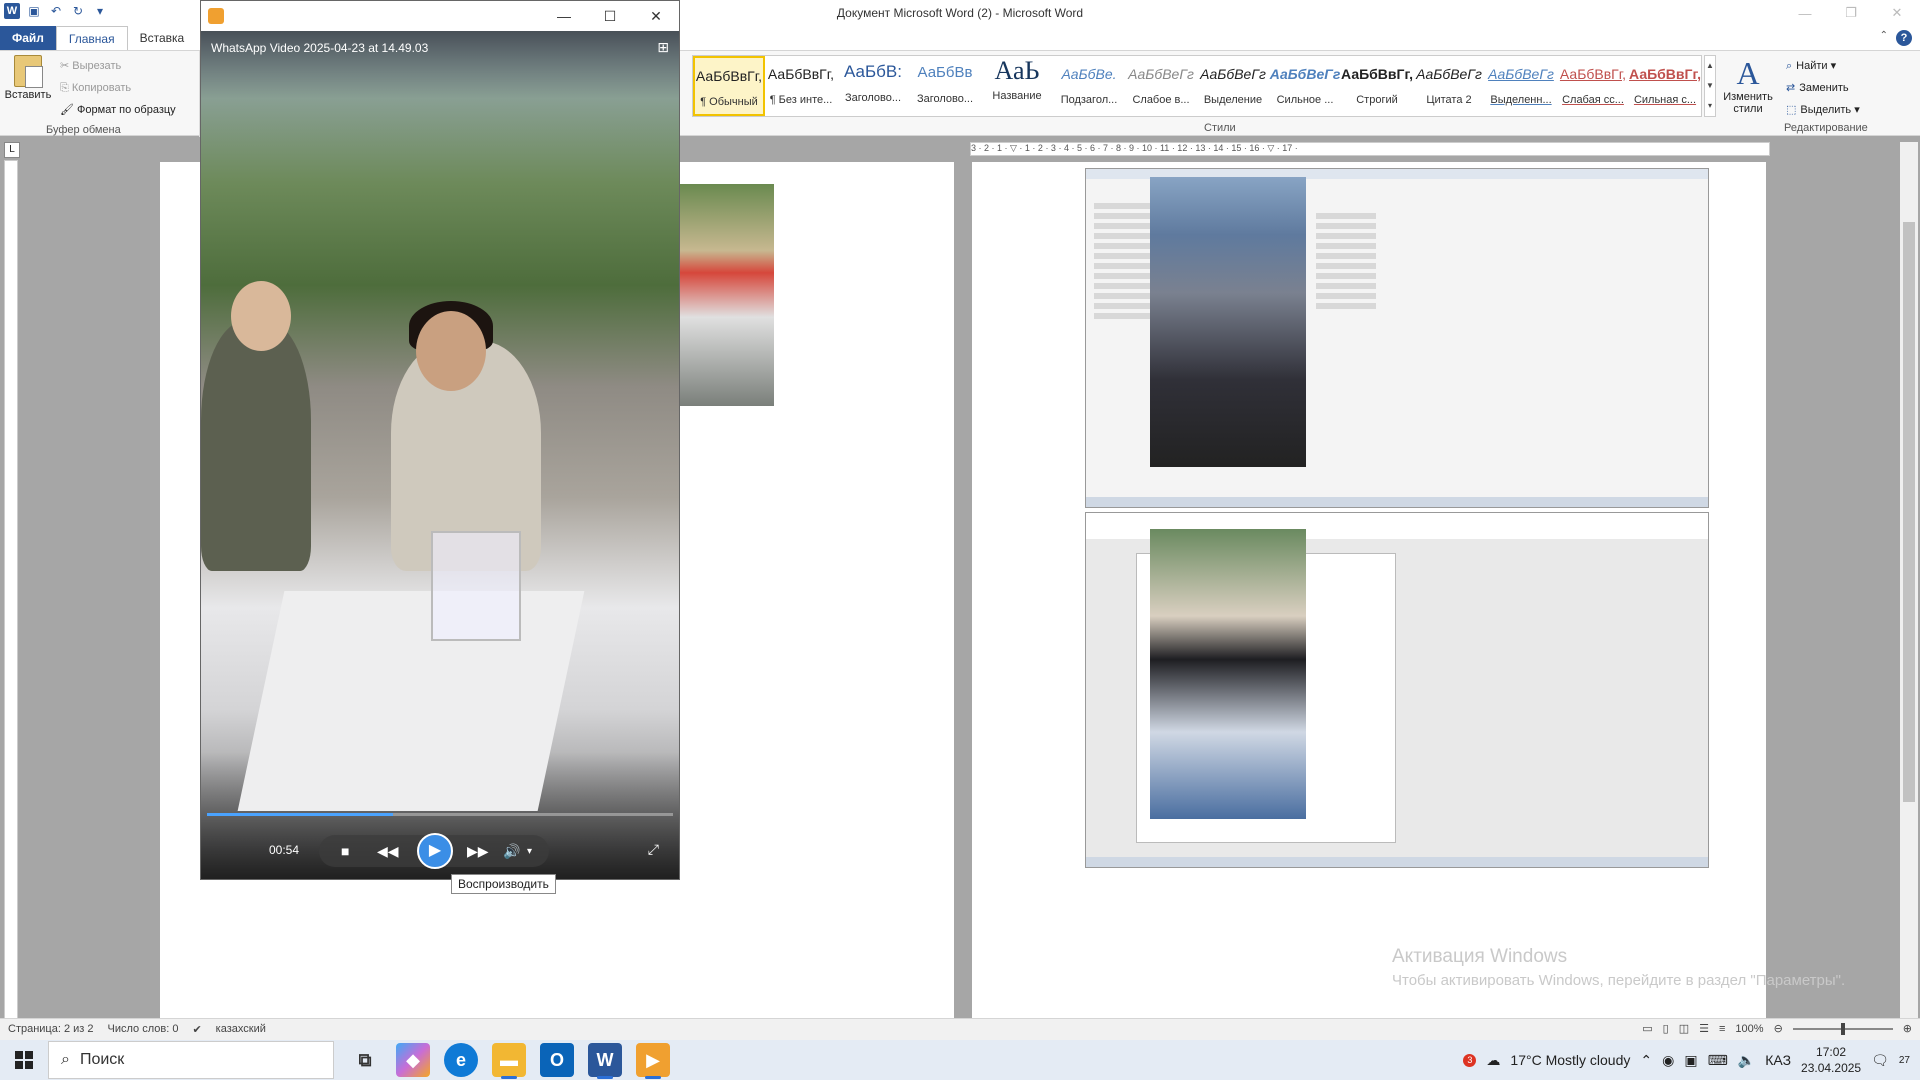 This screenshot has width=1920, height=1080. What do you see at coordinates (1884, 38) in the screenshot?
I see `ribbon-collapse-icon: ⌃` at bounding box center [1884, 38].